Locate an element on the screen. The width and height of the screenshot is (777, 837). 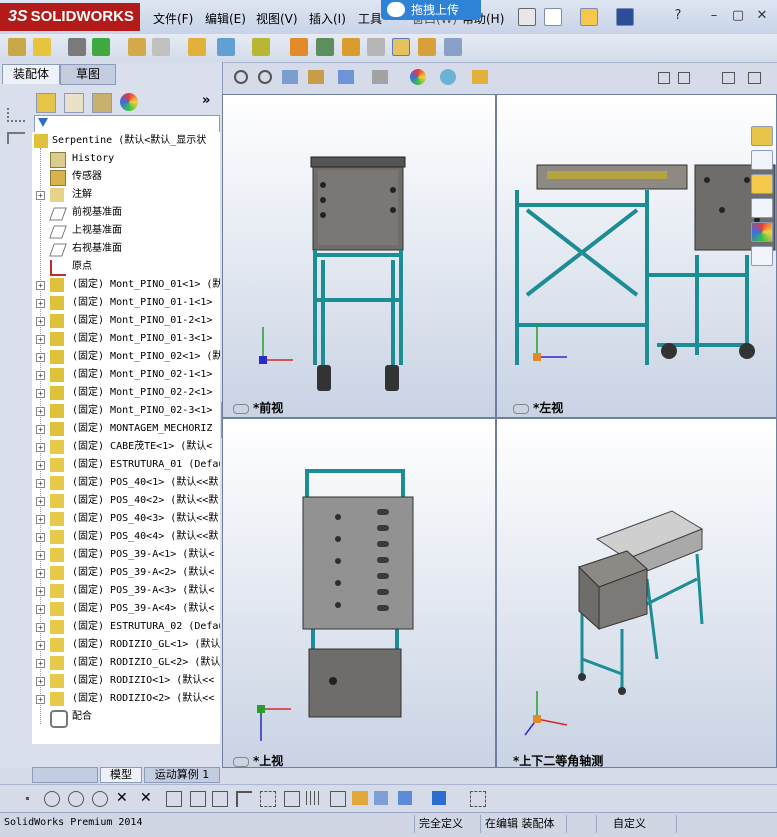
help-icon: ? is located at coordinates (678, 16).